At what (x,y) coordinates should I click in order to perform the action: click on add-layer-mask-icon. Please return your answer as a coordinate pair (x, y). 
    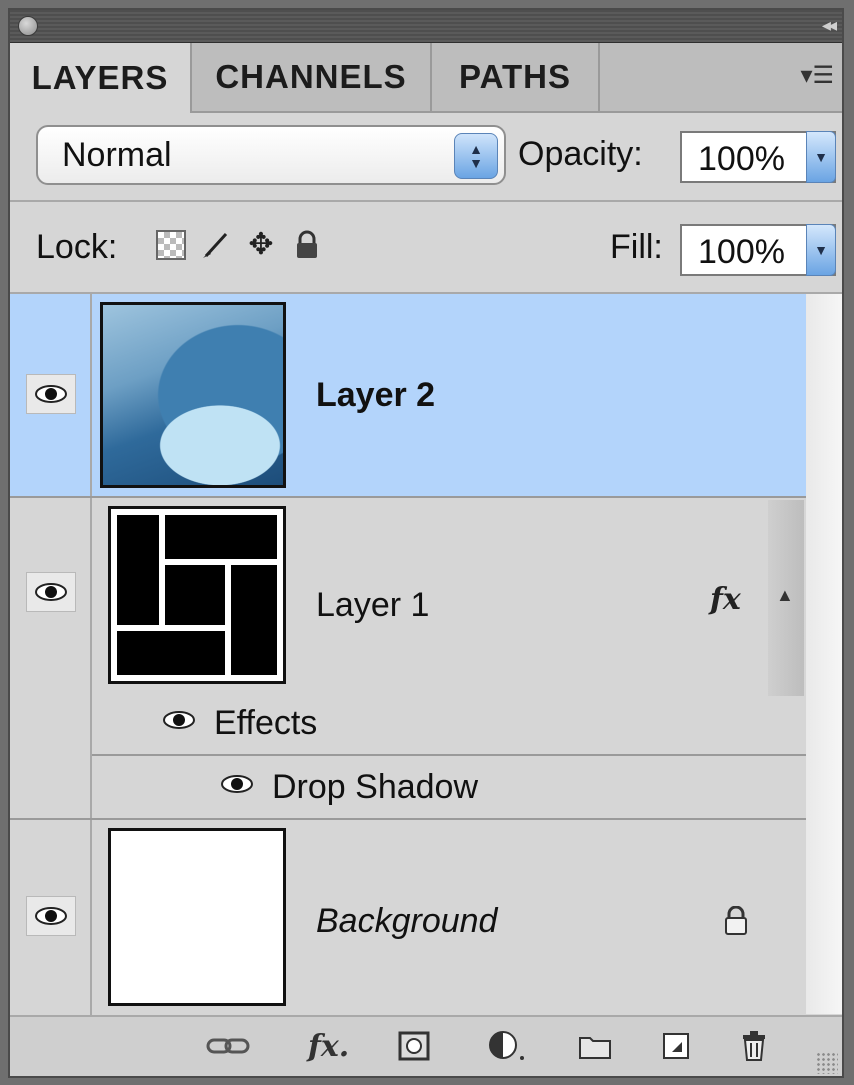
    Looking at the image, I should click on (414, 1046).